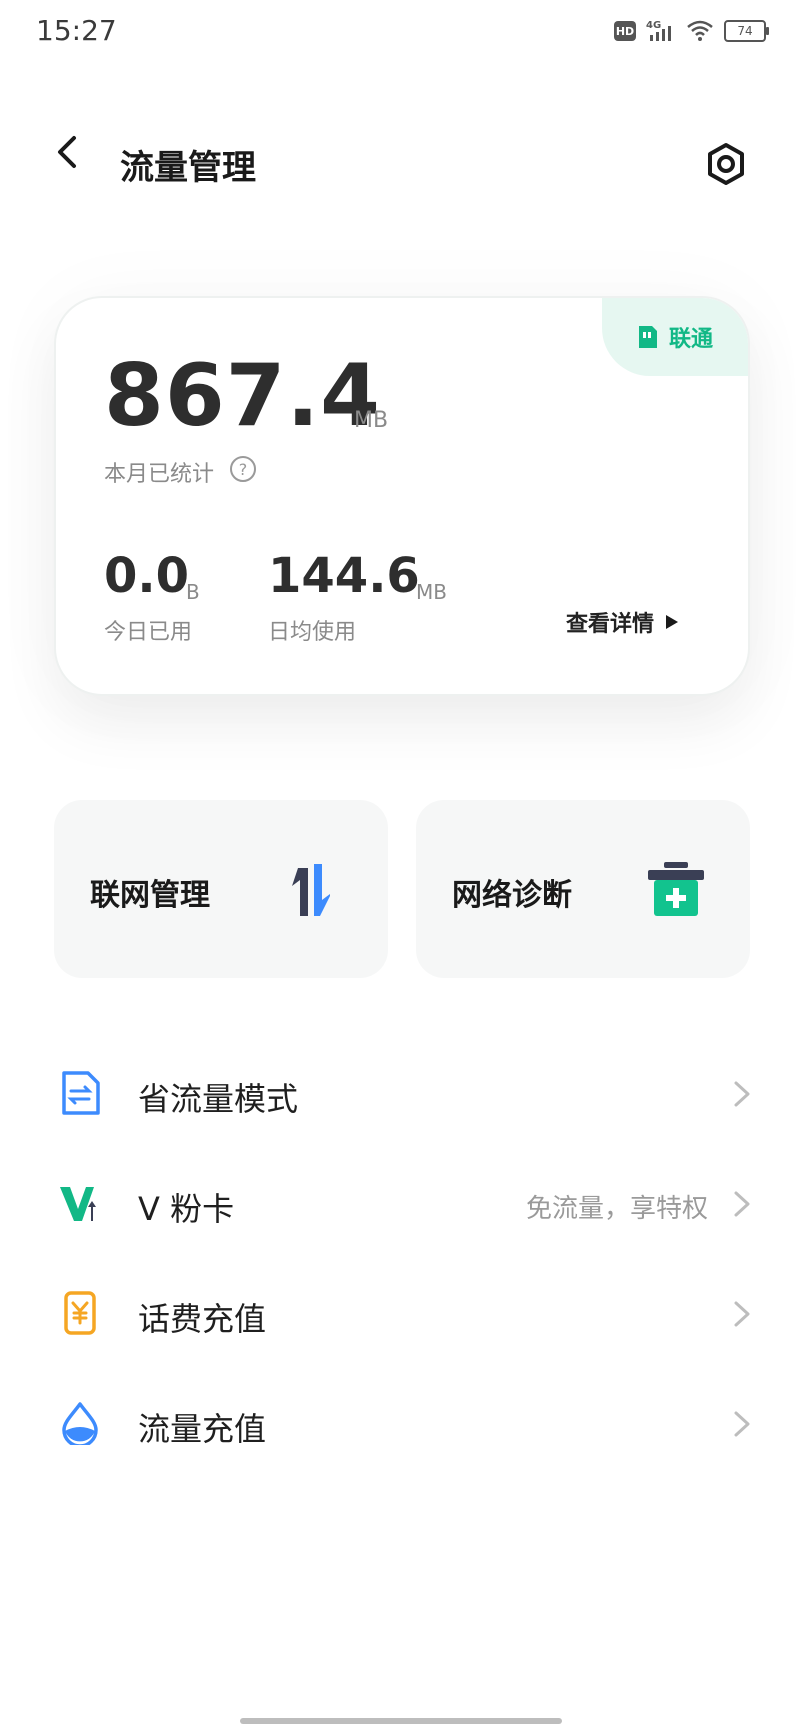  Describe the element at coordinates (193, 592) in the screenshot. I see `today-usage-unit: B` at that location.